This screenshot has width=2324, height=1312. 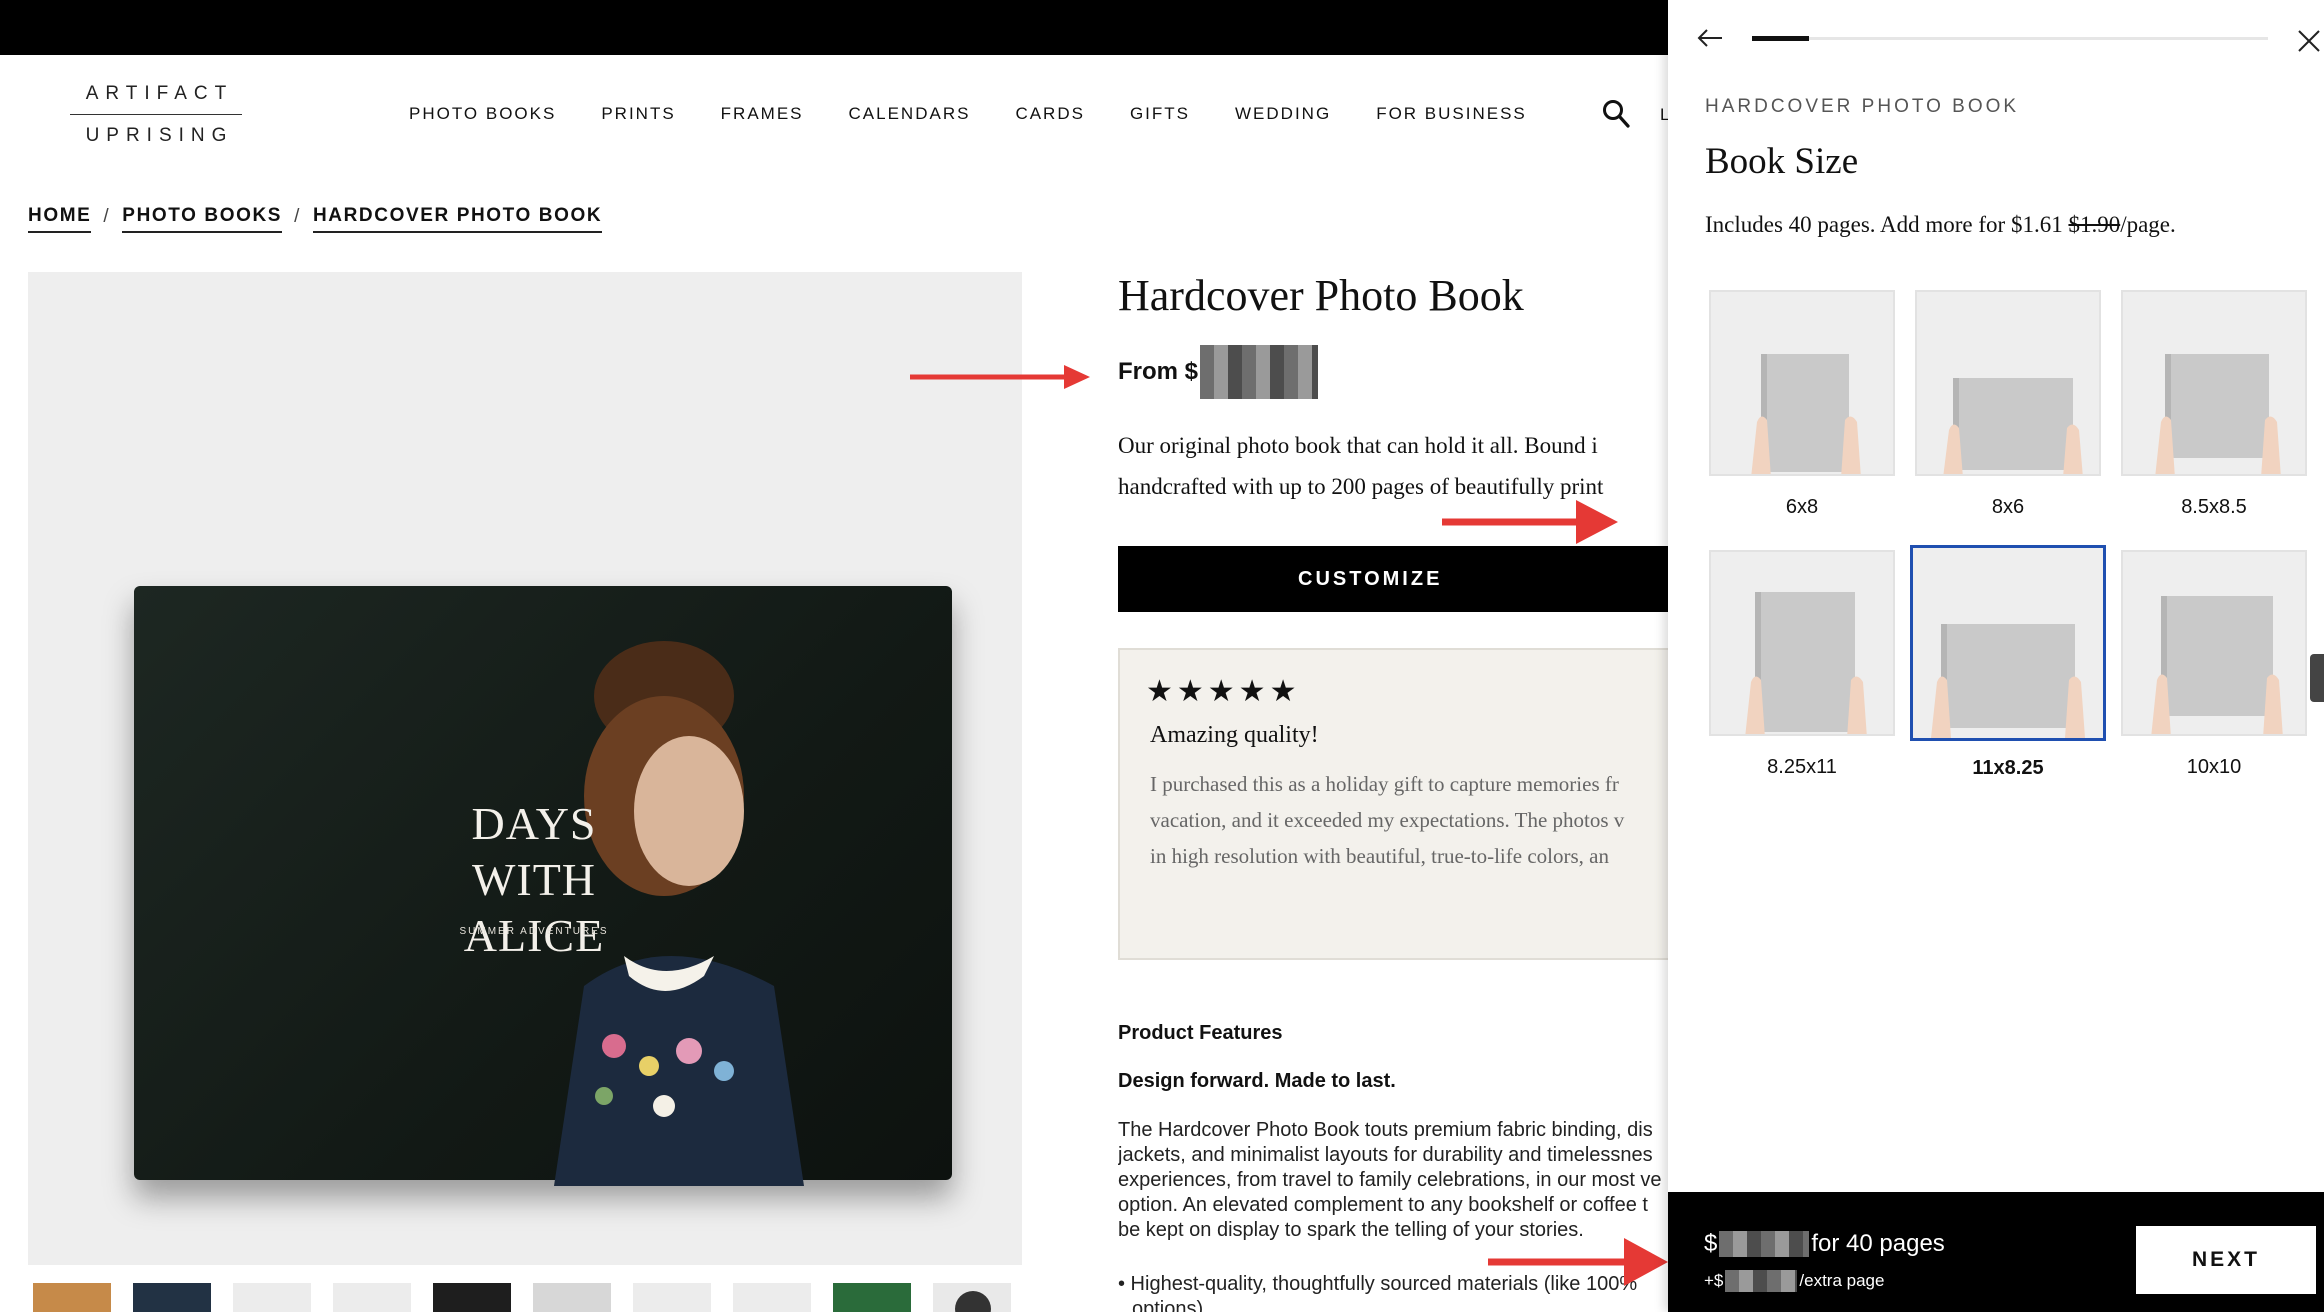 What do you see at coordinates (522, 1297) in the screenshot?
I see `thumbnail-strip` at bounding box center [522, 1297].